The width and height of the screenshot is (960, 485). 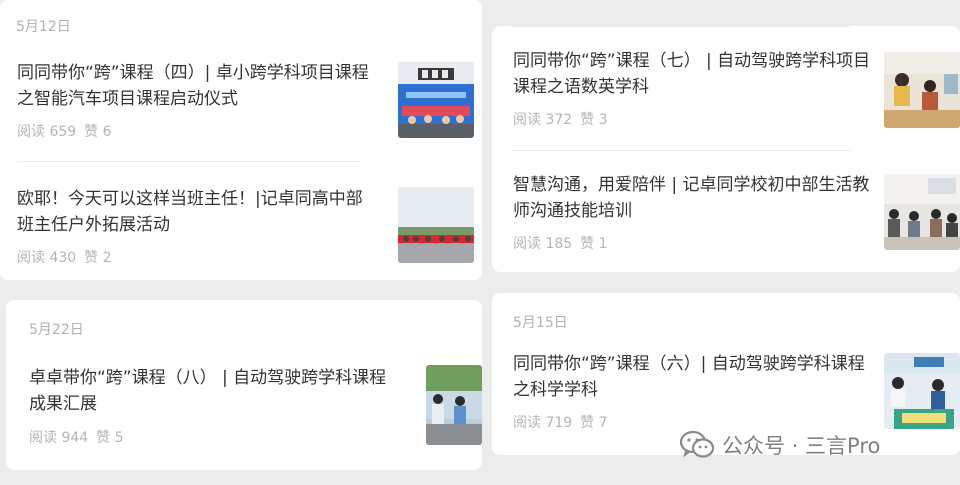 I want to click on read-count: 阅读 430, so click(x=47, y=258).